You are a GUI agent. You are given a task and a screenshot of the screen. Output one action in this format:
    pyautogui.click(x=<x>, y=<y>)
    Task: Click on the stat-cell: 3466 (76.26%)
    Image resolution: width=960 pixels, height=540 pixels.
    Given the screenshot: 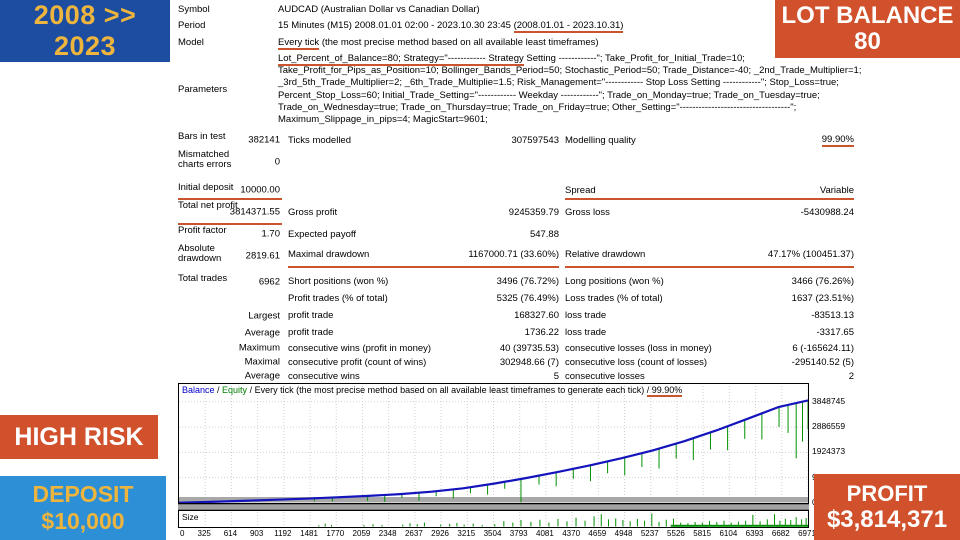 What is the action you would take?
    pyautogui.click(x=822, y=281)
    